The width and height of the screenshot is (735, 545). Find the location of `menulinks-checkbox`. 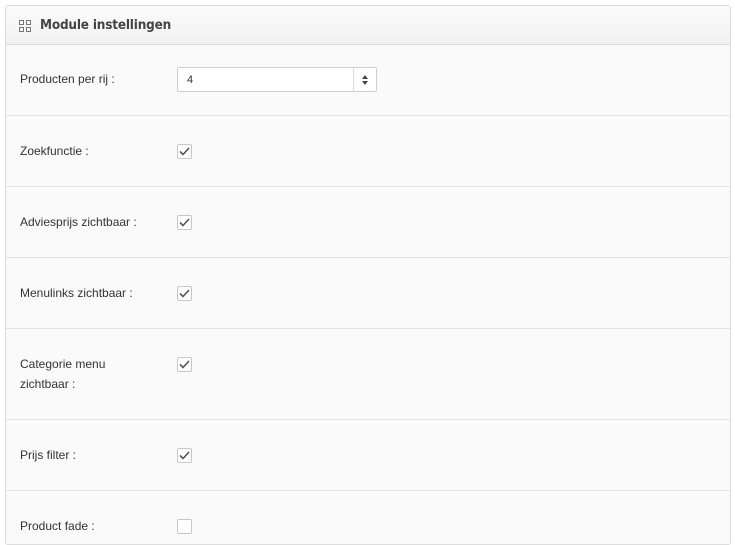

menulinks-checkbox is located at coordinates (184, 293).